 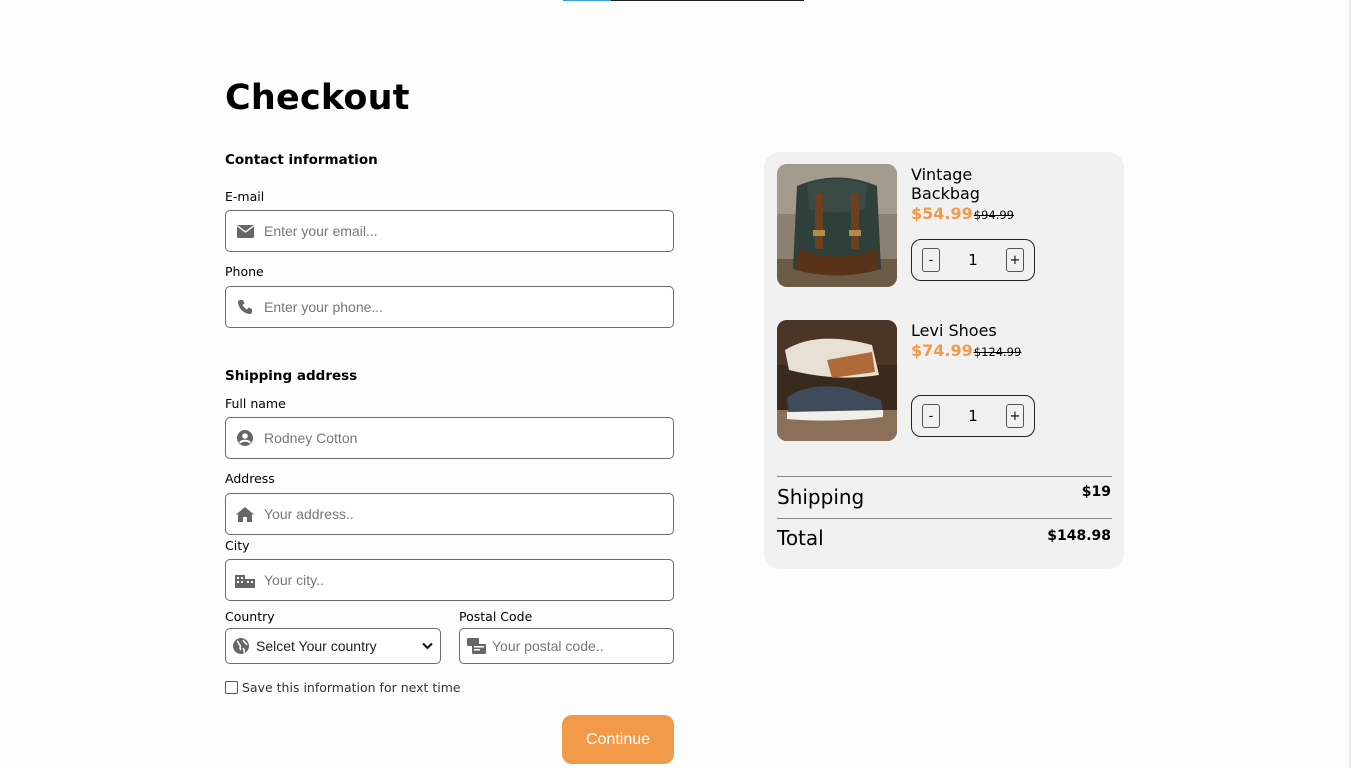 I want to click on full-name-label: Full name, so click(x=255, y=403).